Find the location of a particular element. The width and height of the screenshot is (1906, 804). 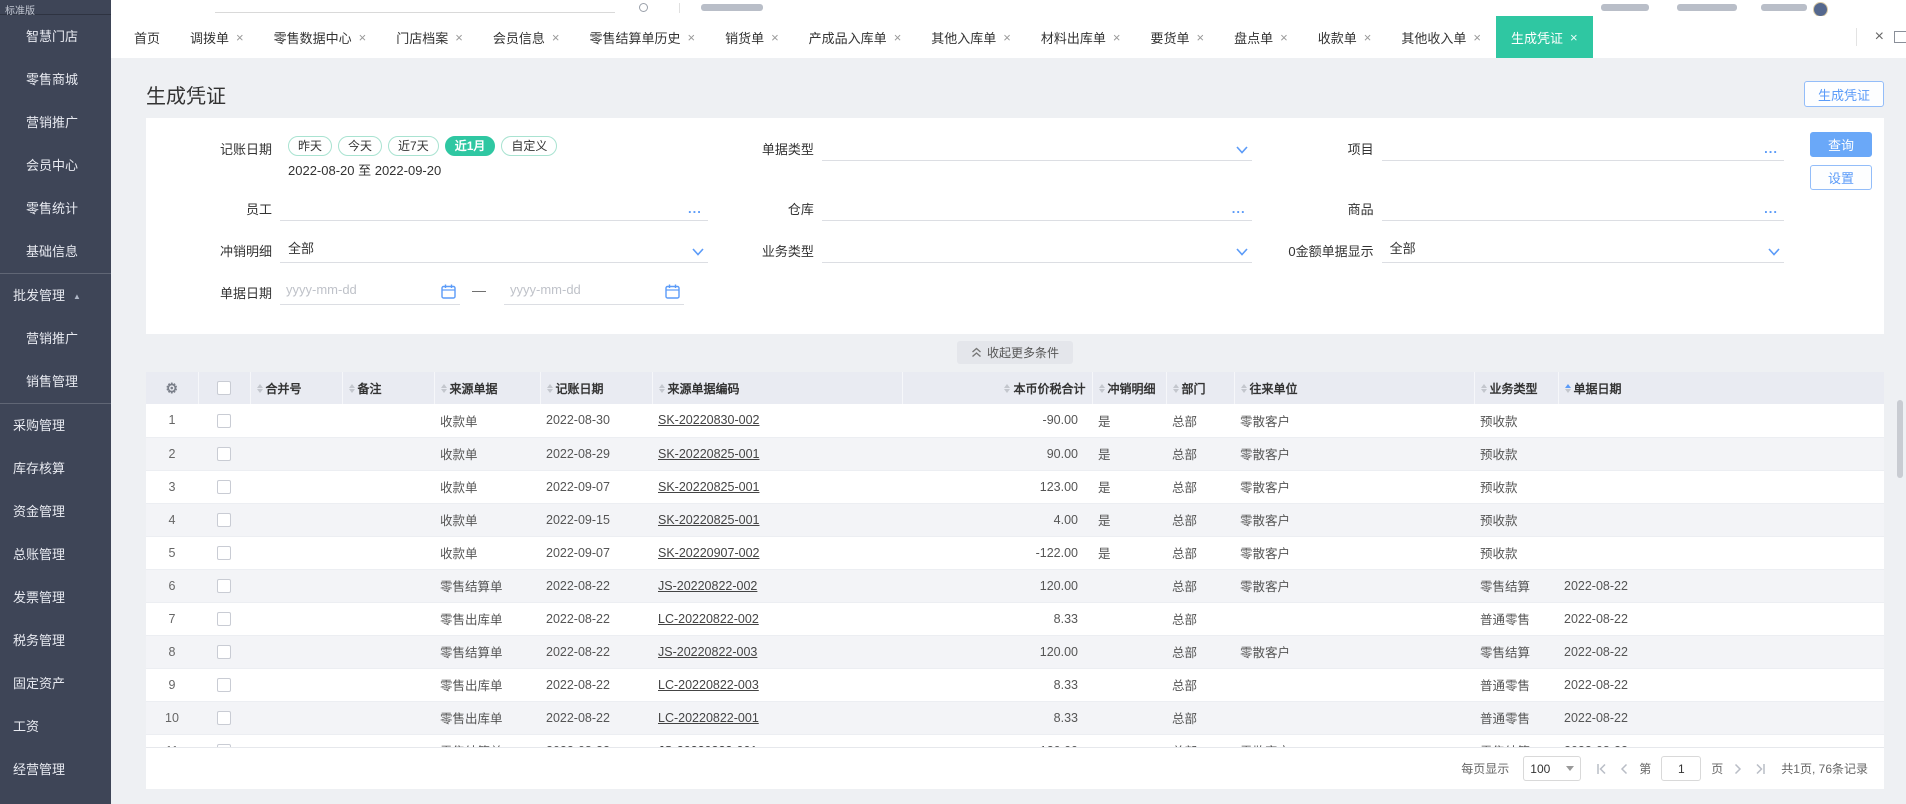

sidebar-item: 批发管理 ▲ is located at coordinates (55, 295).